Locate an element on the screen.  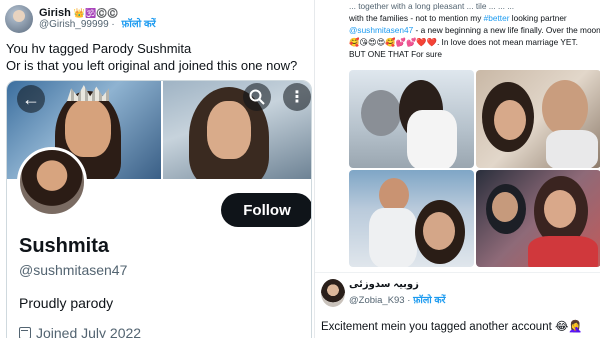
profile-joined: Joined July 2022 is located at coordinates (80, 331).